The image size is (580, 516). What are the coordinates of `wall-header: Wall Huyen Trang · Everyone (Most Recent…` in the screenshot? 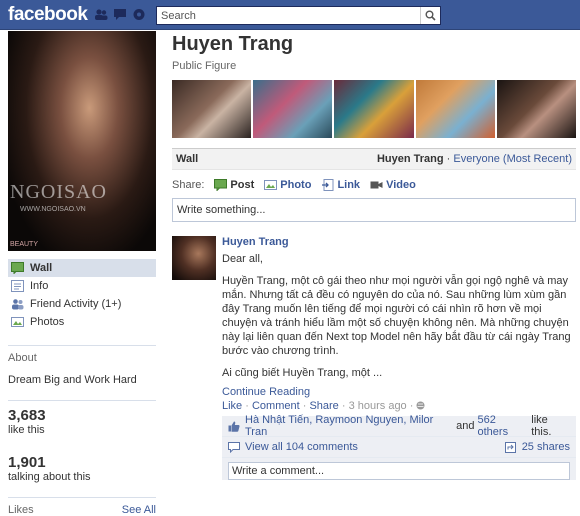 It's located at (374, 159).